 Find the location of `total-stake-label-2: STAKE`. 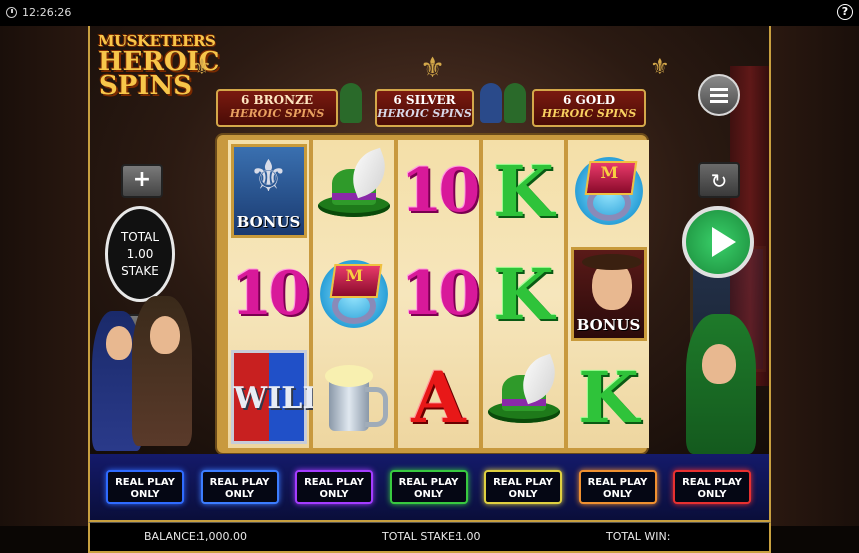

total-stake-label-2: STAKE is located at coordinates (140, 271).